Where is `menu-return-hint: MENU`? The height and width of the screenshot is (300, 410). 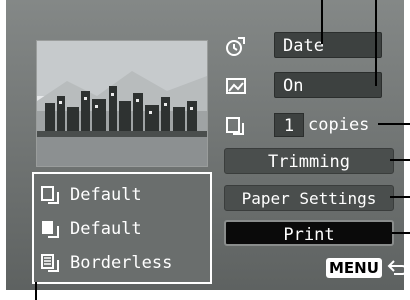
menu-return-hint: MENU is located at coordinates (365, 268).